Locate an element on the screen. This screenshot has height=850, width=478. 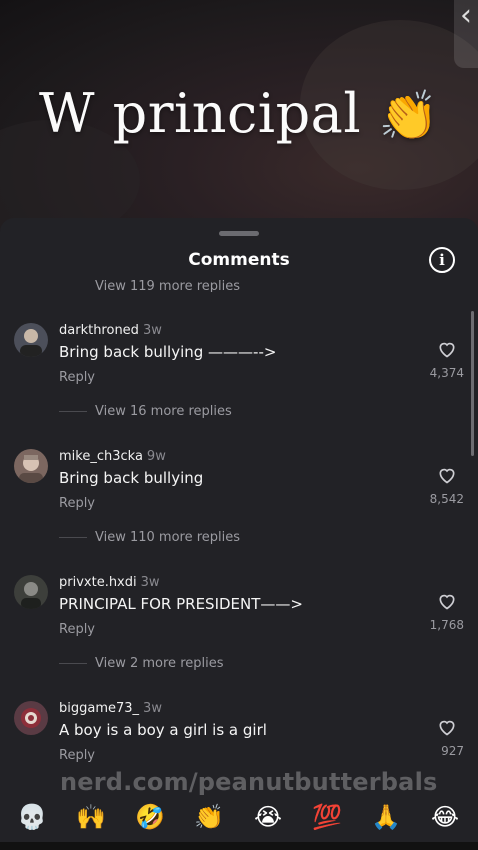
like-count: 8,542 is located at coordinates (446, 499).